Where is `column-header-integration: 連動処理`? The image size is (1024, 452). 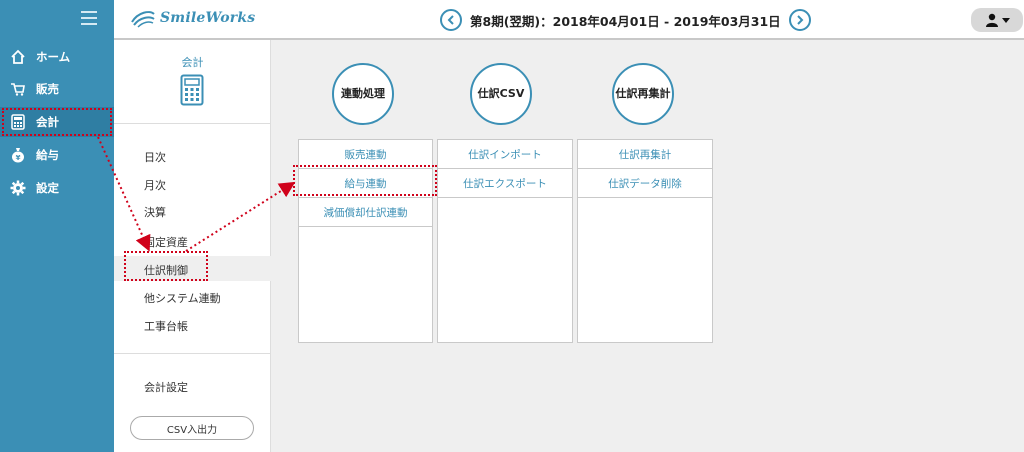 column-header-integration: 連動処理 is located at coordinates (363, 94).